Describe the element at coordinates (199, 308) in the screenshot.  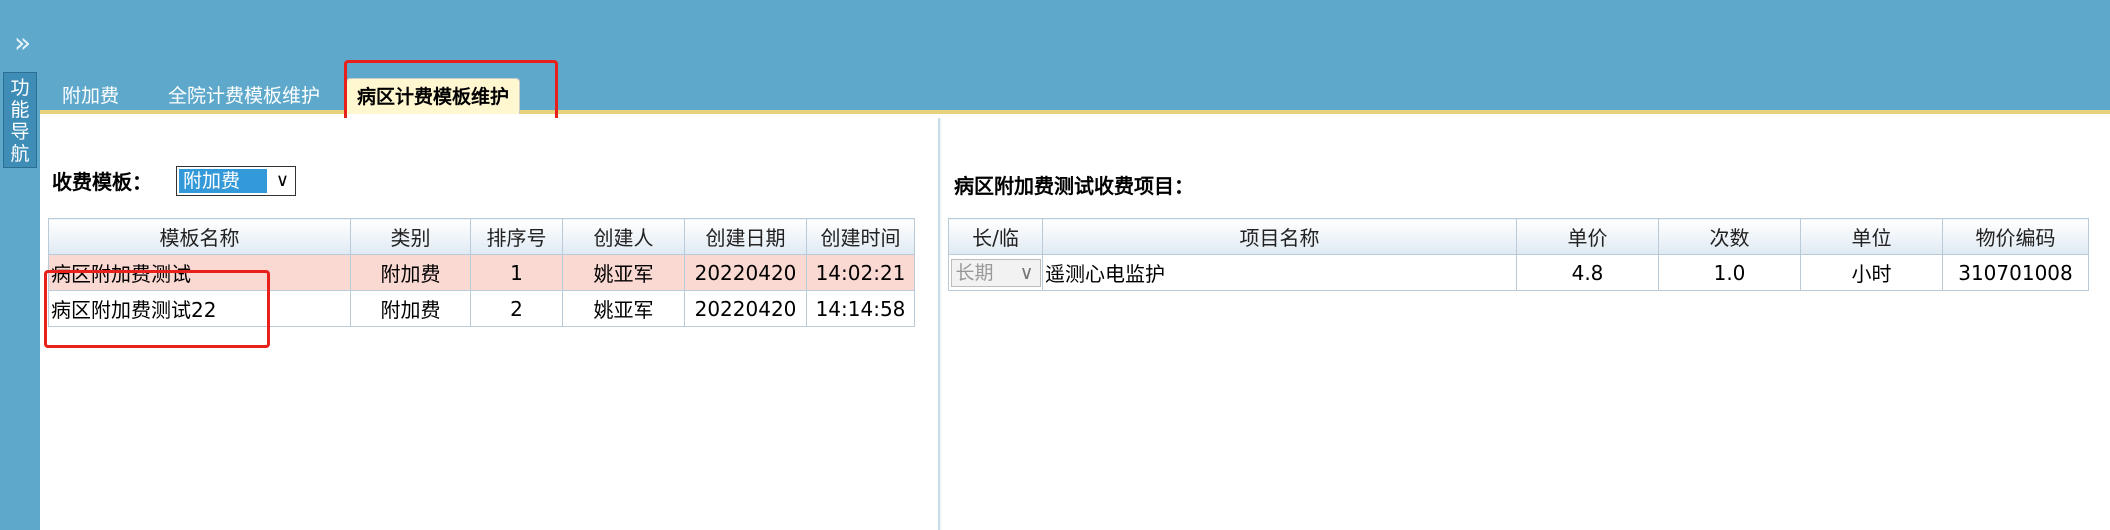
I see `cell-template-name: 病区附加费测试22` at that location.